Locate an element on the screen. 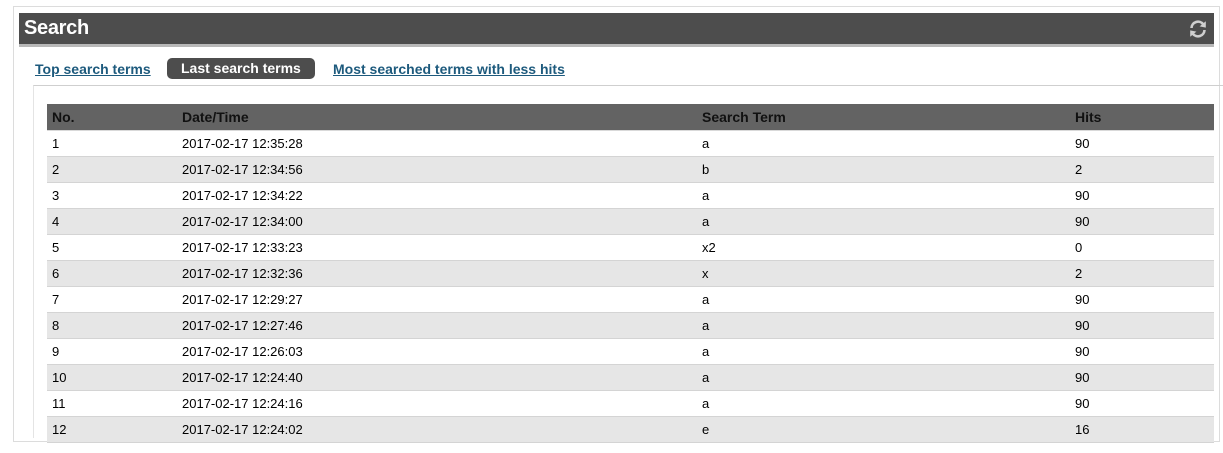  table-row: 8 2017-02-17 12:27:46 a 90 is located at coordinates (630, 325).